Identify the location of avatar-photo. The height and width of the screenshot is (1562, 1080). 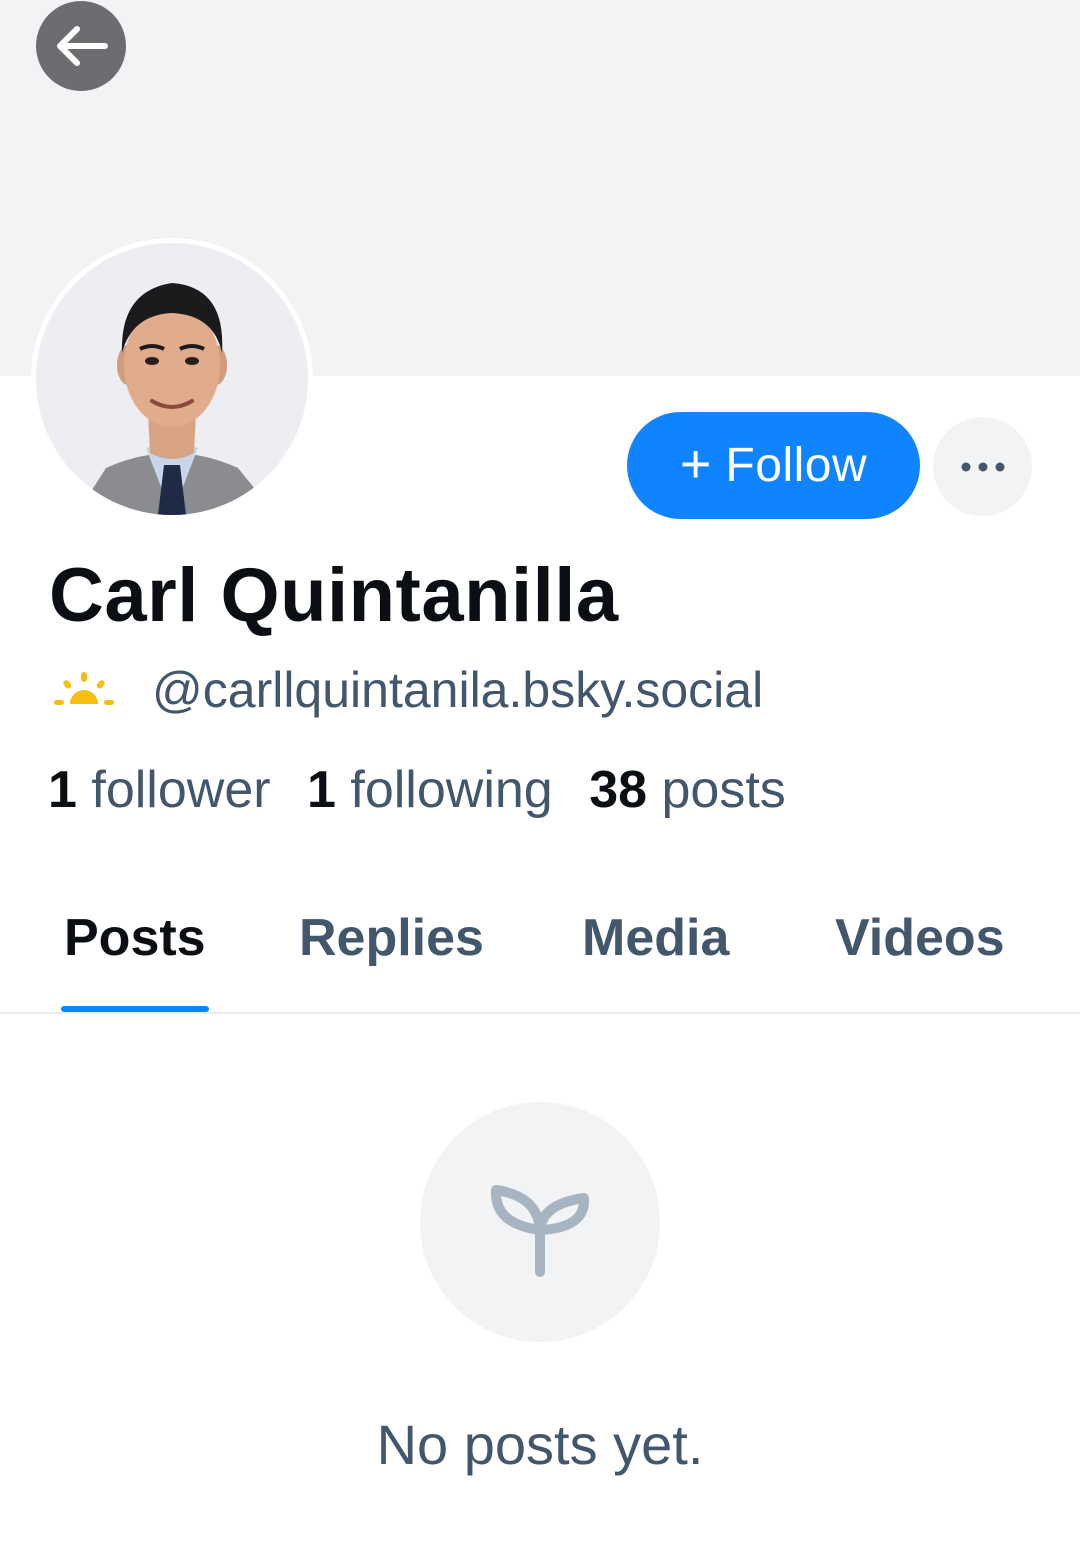
(172, 379).